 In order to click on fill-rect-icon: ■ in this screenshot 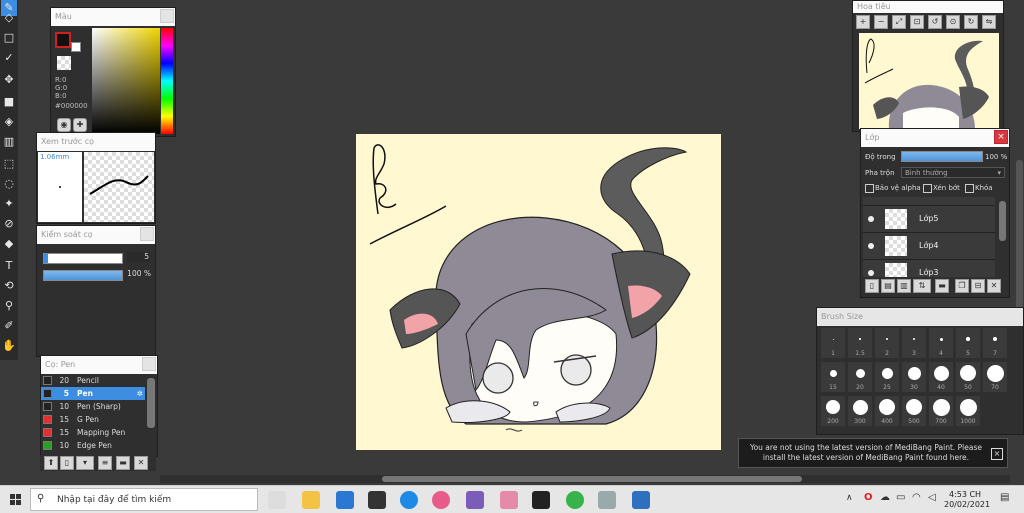, I will do `click(9, 102)`.